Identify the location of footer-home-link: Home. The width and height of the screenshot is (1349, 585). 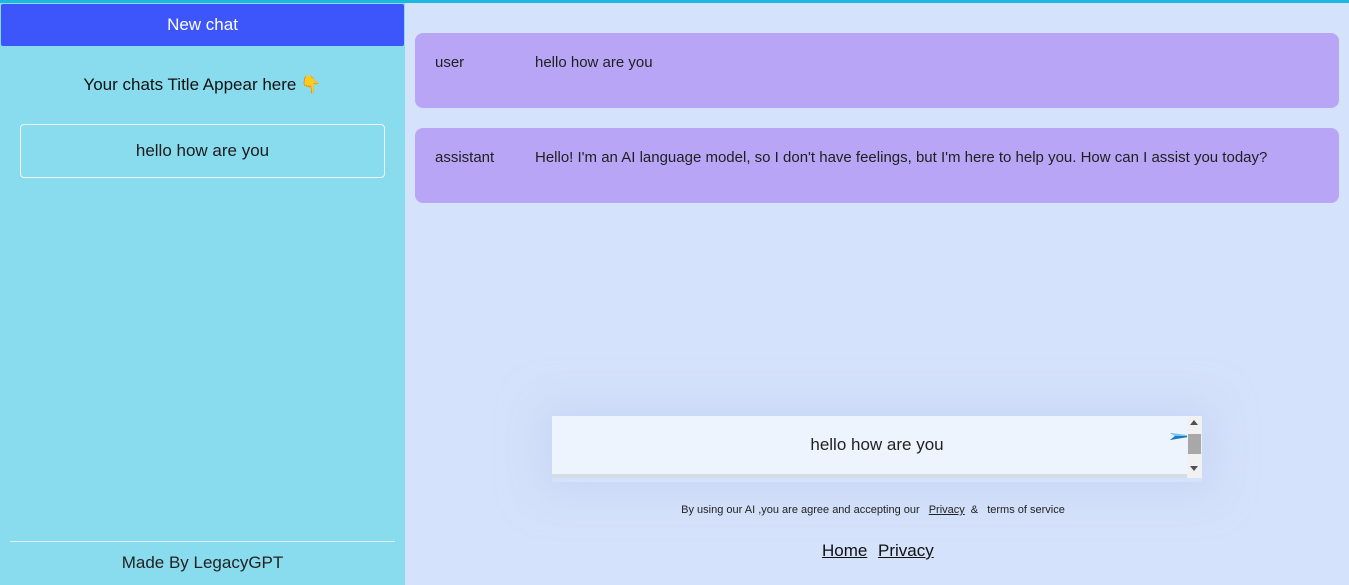
(844, 551).